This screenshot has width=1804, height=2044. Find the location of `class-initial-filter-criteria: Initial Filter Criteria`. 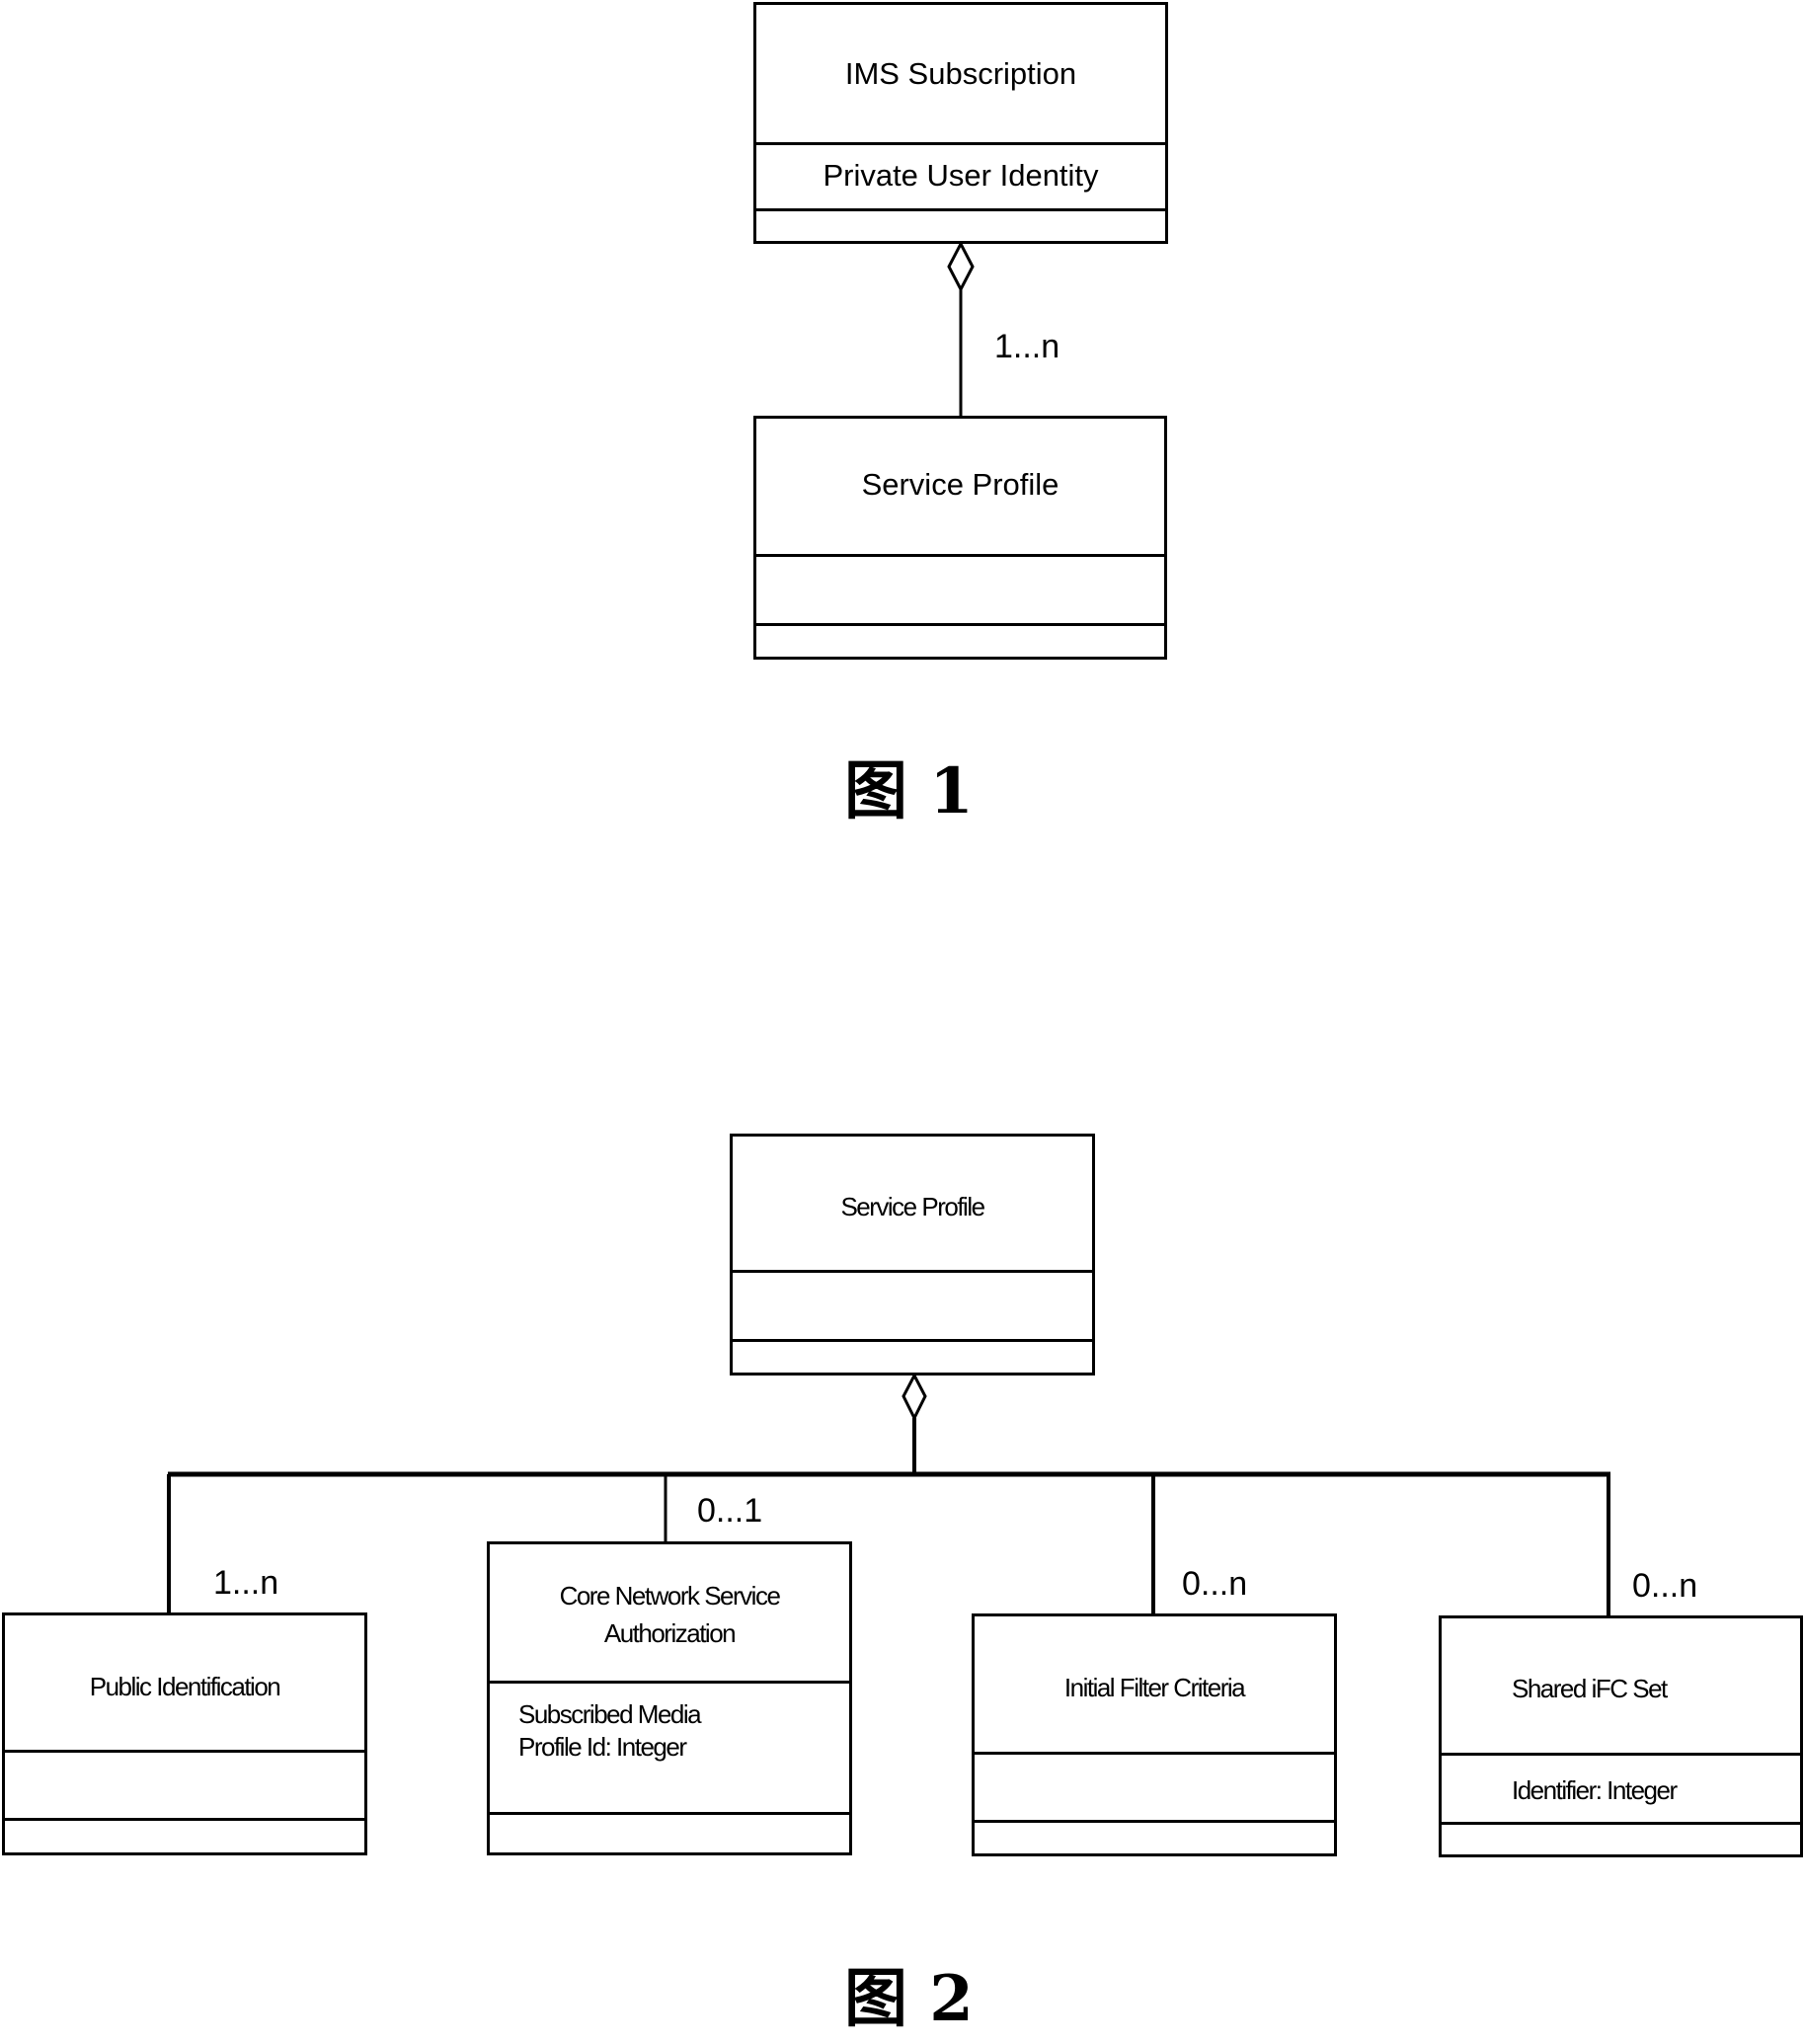

class-initial-filter-criteria: Initial Filter Criteria is located at coordinates (1154, 1735).